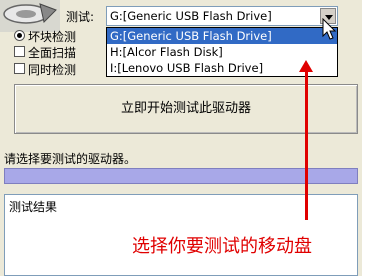 Image resolution: width=370 pixels, height=276 pixels. Describe the element at coordinates (19, 51) in the screenshot. I see `full-scan-checkbox` at that location.